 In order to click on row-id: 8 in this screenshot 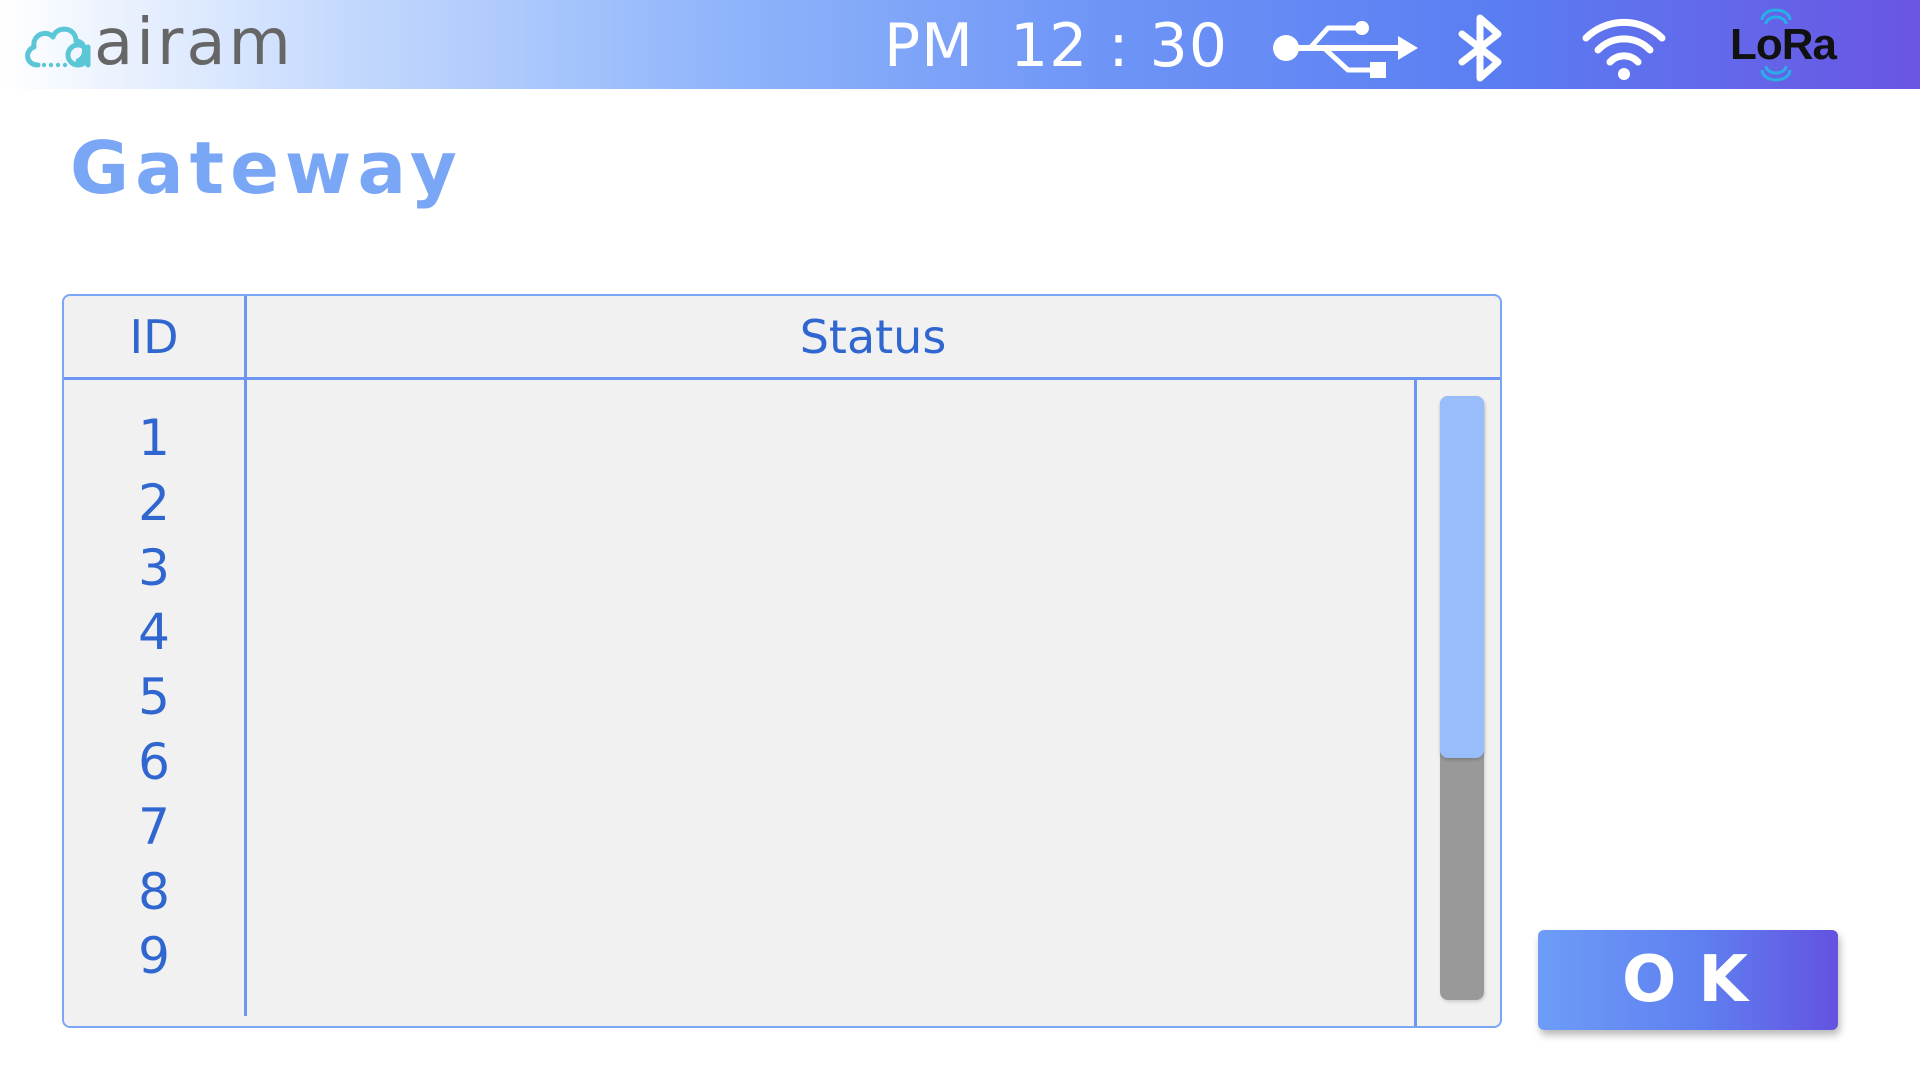, I will do `click(154, 891)`.